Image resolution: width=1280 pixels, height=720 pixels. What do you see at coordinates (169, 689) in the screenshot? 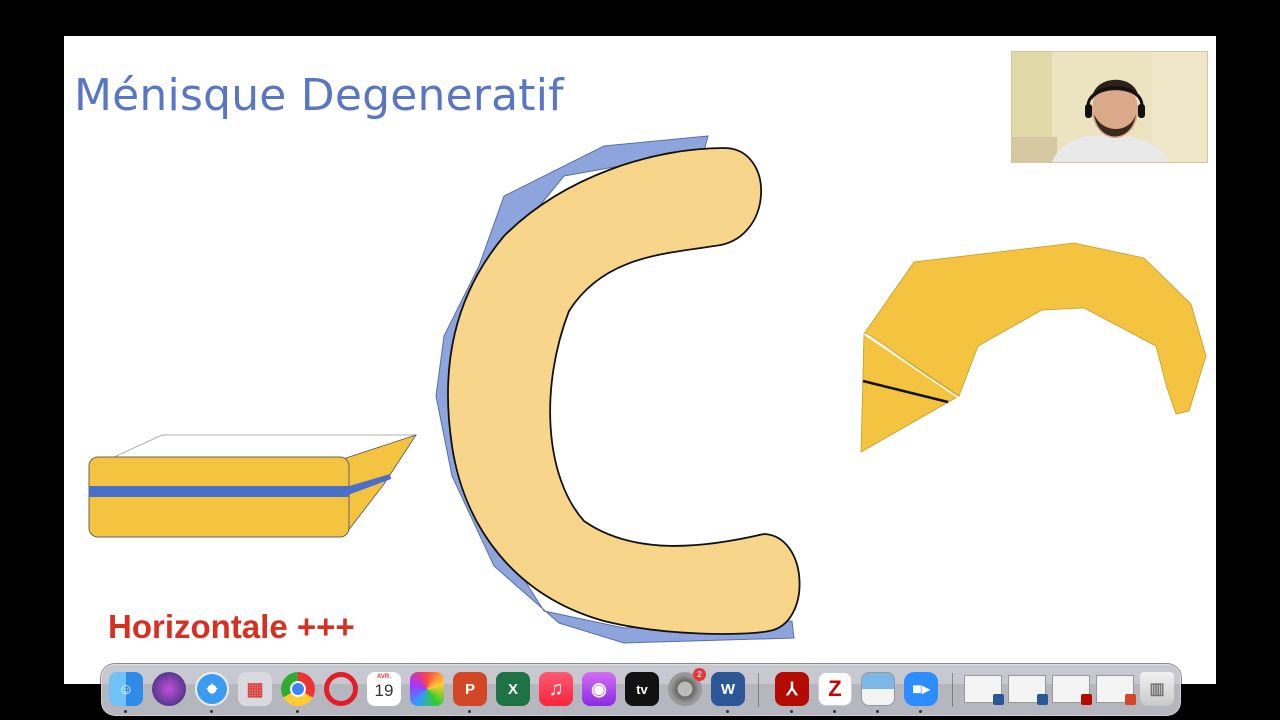
I see `siri-icon` at bounding box center [169, 689].